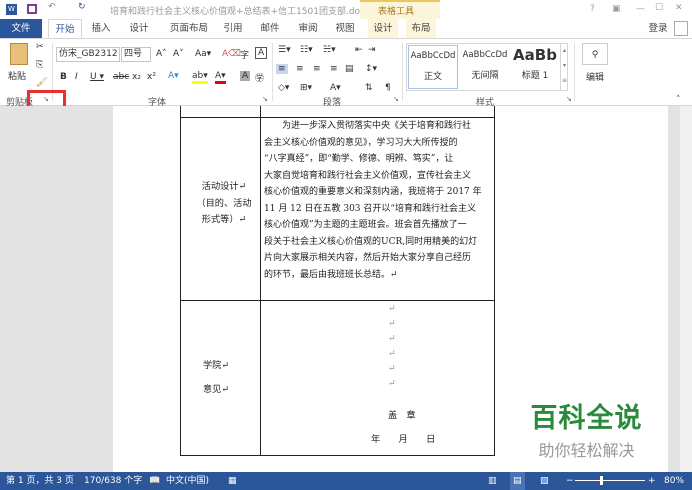 Image resolution: width=692 pixels, height=490 pixels. Describe the element at coordinates (517, 481) in the screenshot. I see `print-layout-icon: ▤` at that location.